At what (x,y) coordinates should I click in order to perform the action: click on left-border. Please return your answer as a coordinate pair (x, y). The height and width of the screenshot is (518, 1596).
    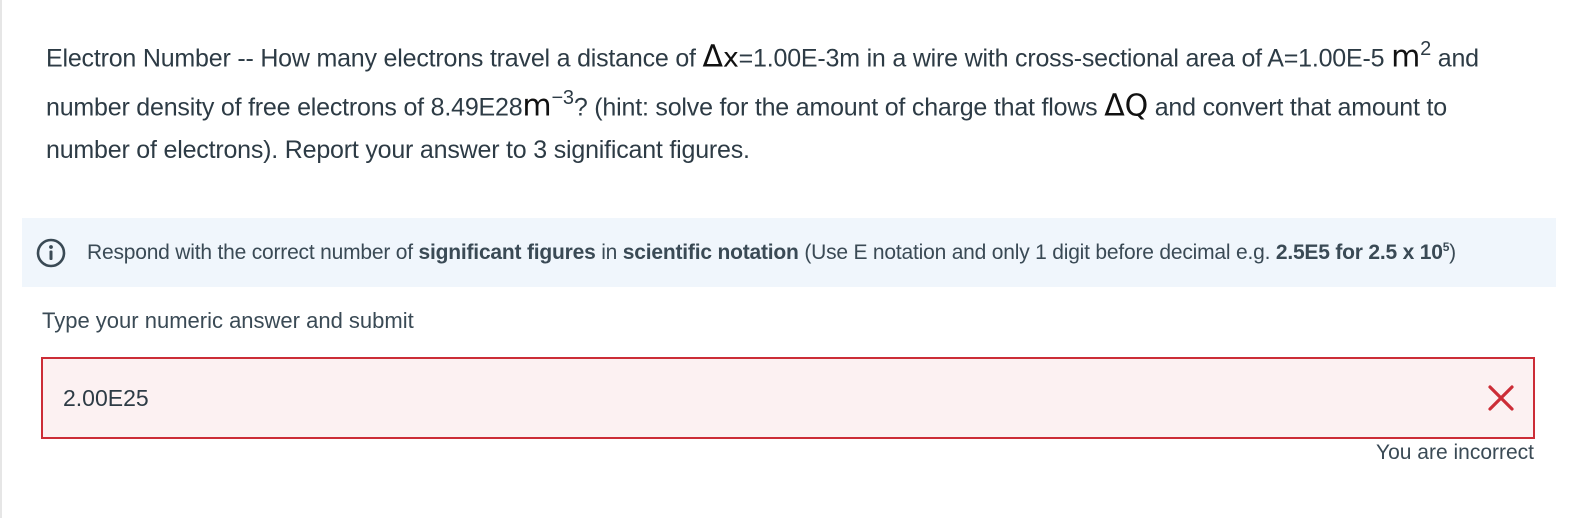
    Looking at the image, I should click on (1, 259).